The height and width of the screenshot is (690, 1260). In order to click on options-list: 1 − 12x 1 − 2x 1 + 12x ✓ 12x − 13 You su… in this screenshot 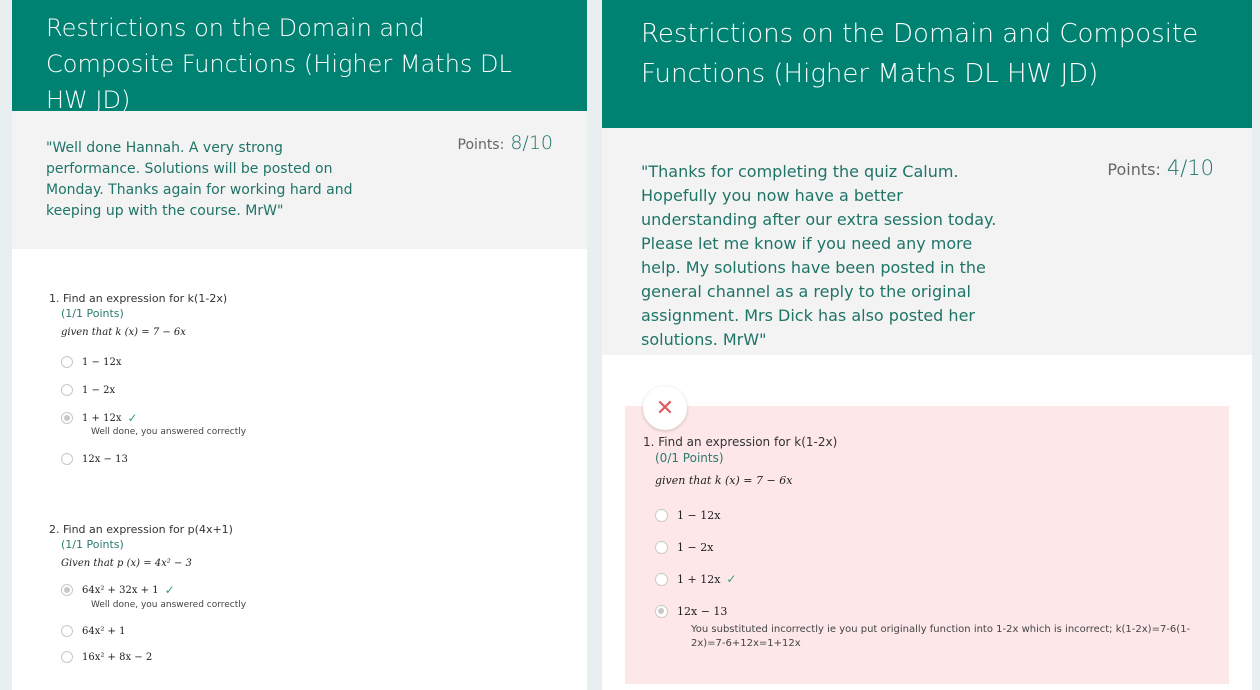, I will do `click(934, 575)`.